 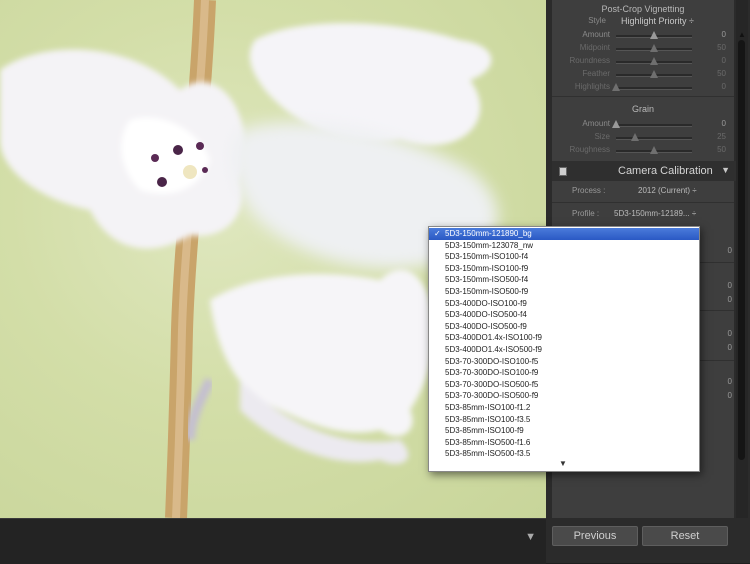 I want to click on menu-scroll-down-icon: ▼, so click(x=563, y=463).